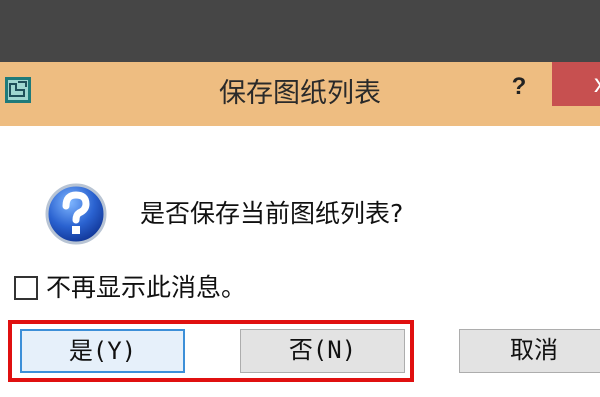 This screenshot has height=397, width=600. Describe the element at coordinates (272, 213) in the screenshot. I see `dialog-message: 是否保存当前图纸列表?` at that location.